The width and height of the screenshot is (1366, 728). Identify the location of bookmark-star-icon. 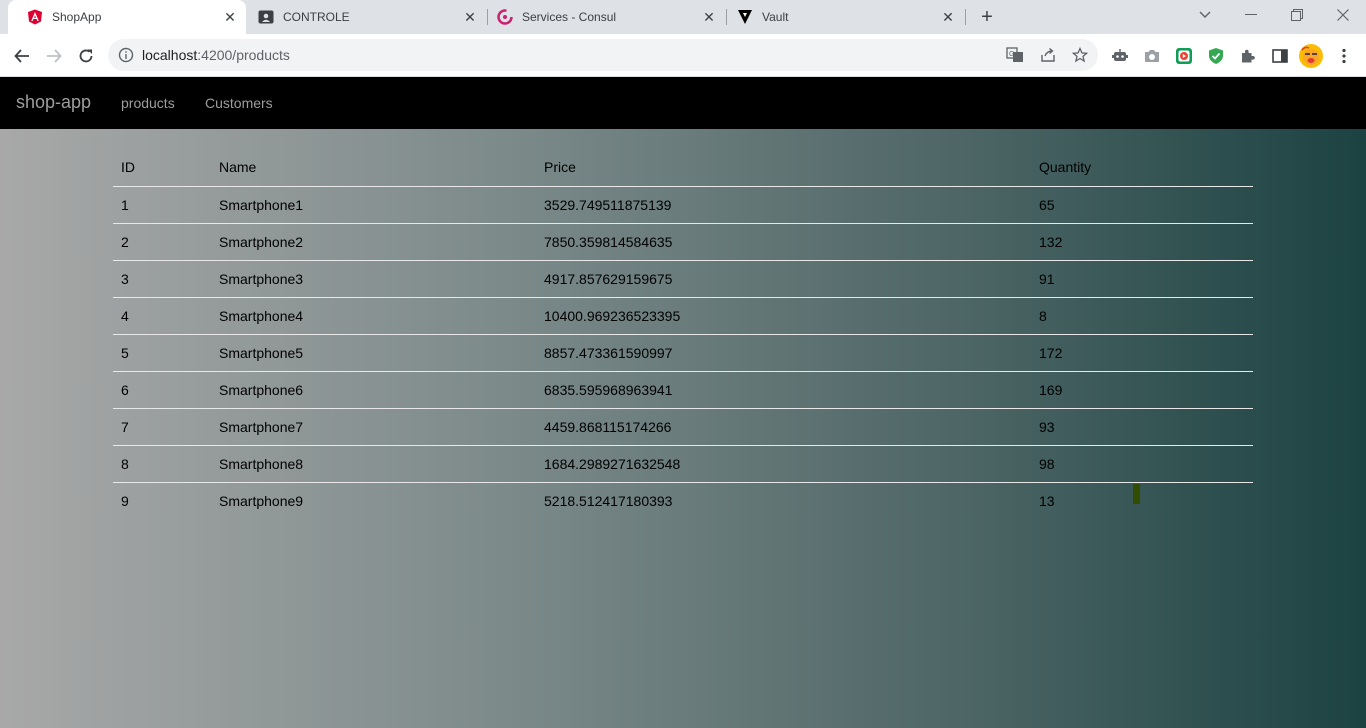
(1080, 55).